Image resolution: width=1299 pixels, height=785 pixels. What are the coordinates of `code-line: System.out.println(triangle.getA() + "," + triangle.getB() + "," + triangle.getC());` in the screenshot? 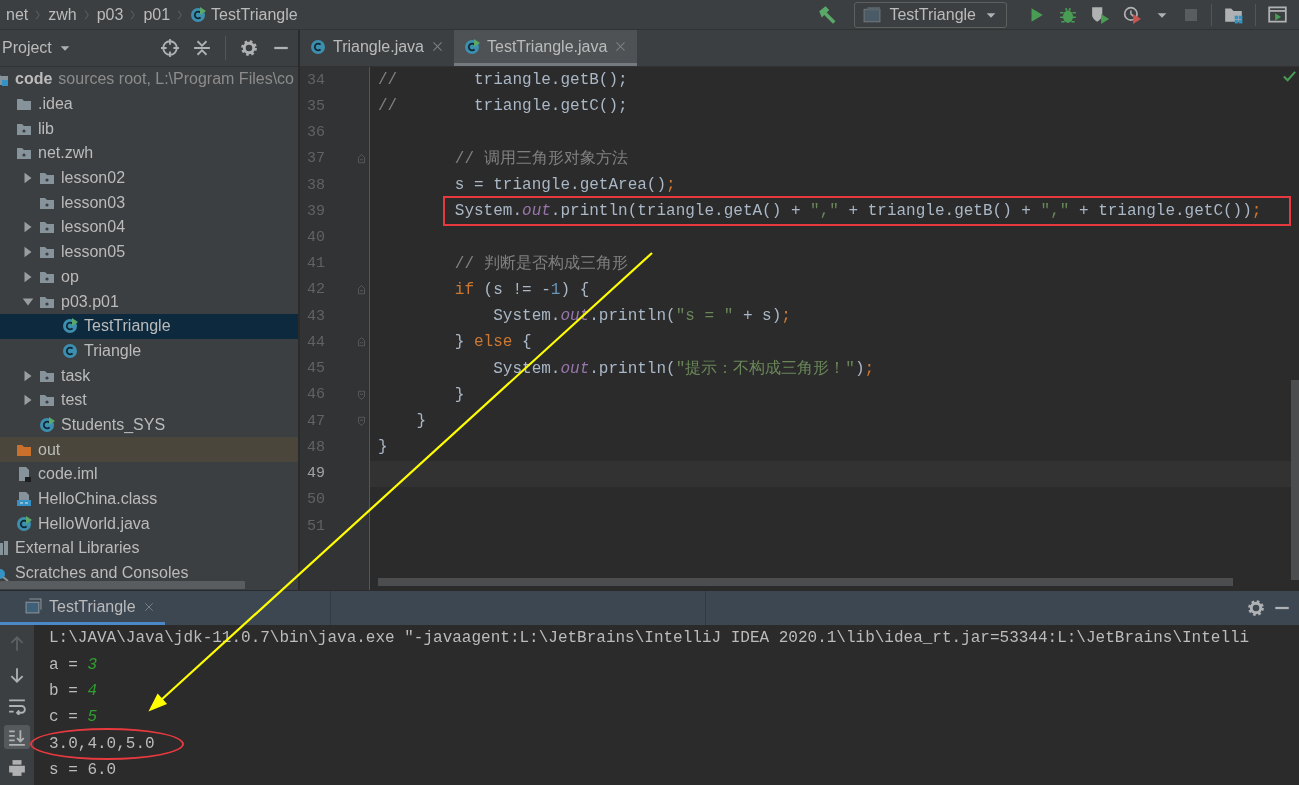 It's located at (857, 211).